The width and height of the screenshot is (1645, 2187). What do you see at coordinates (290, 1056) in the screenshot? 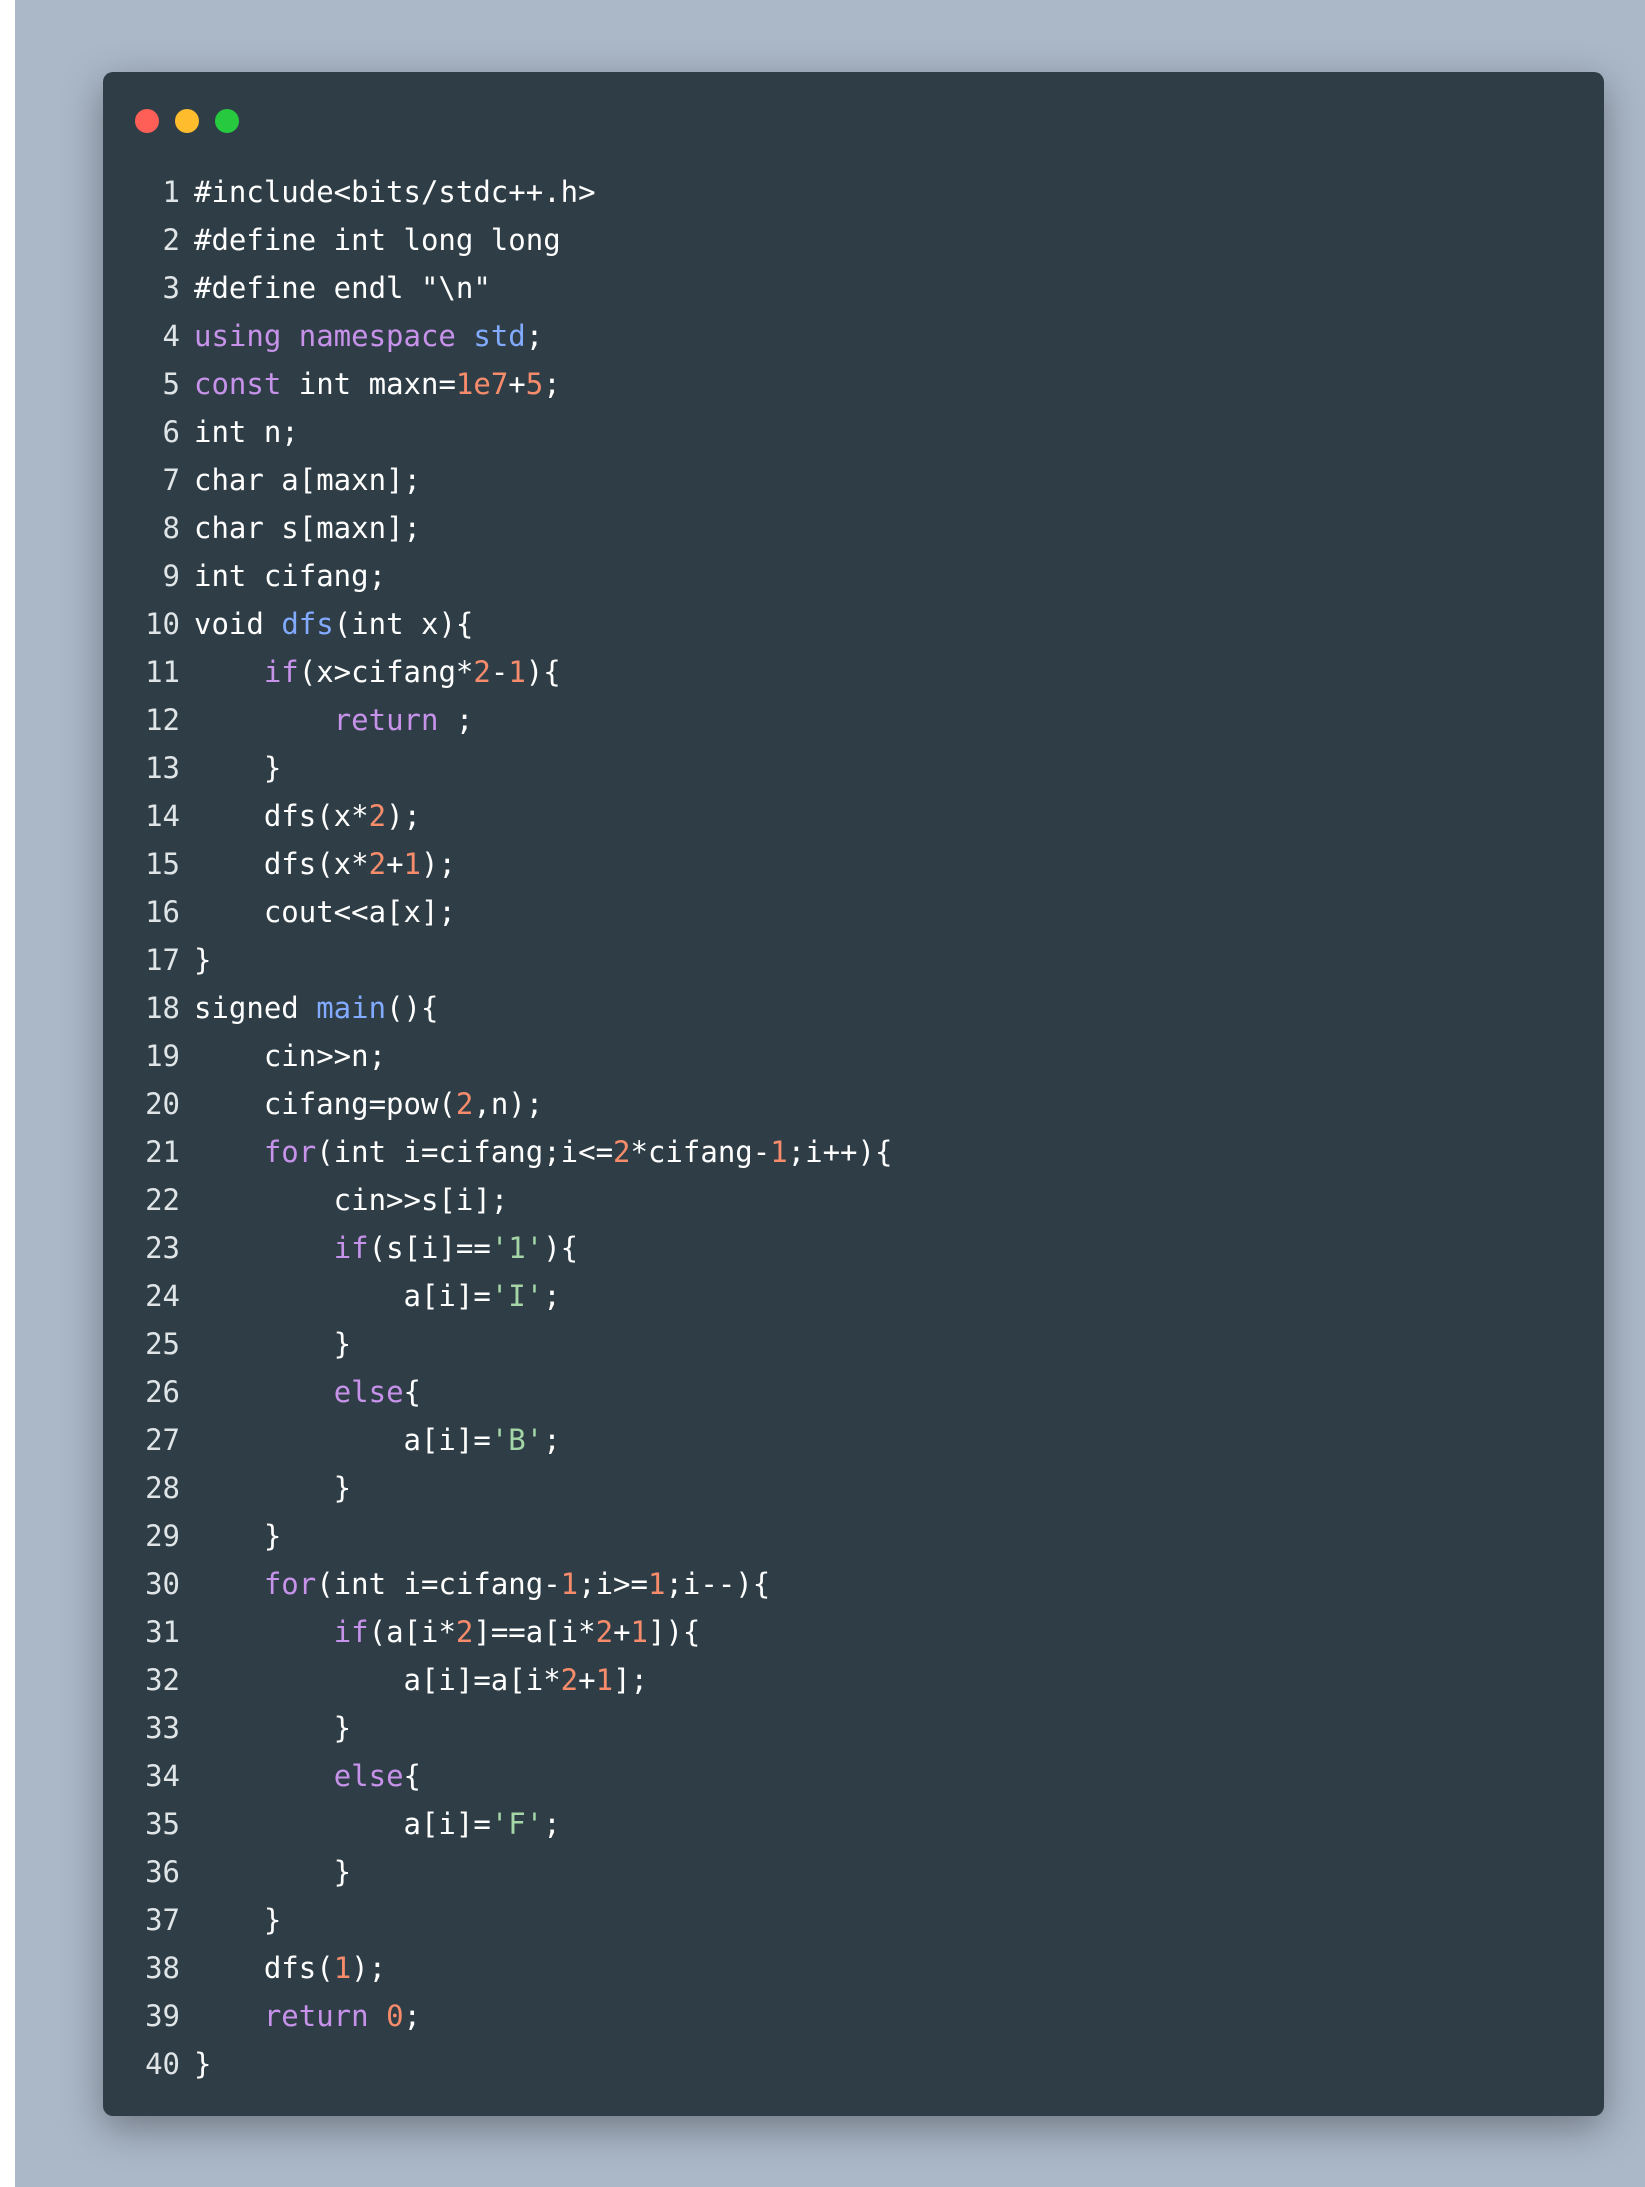
I see `code-token: cin>>n;` at bounding box center [290, 1056].